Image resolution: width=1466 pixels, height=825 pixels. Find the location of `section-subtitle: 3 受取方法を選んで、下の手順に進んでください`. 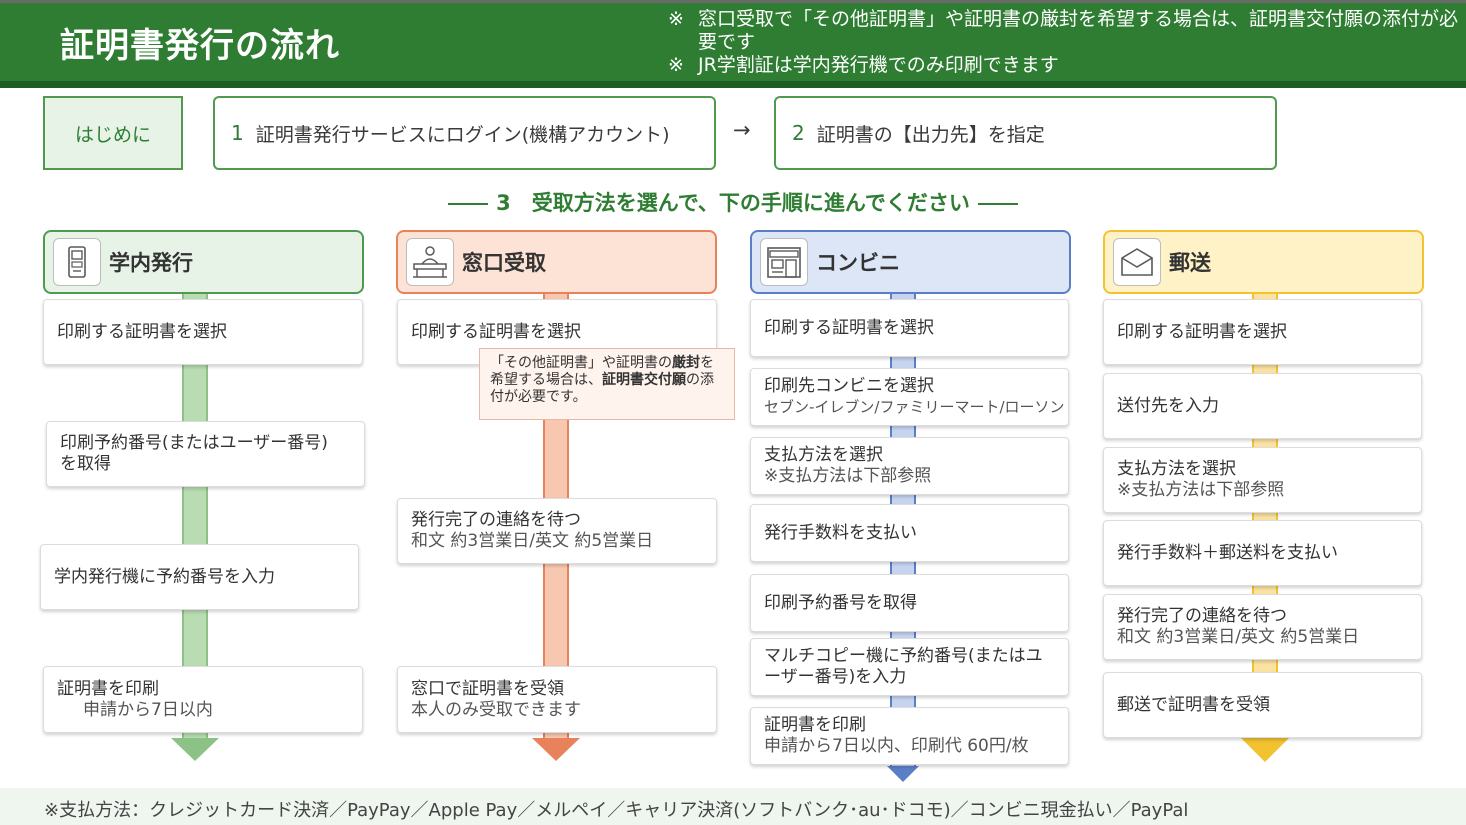

section-subtitle: 3 受取方法を選んで、下の手順に進んでください is located at coordinates (733, 202).